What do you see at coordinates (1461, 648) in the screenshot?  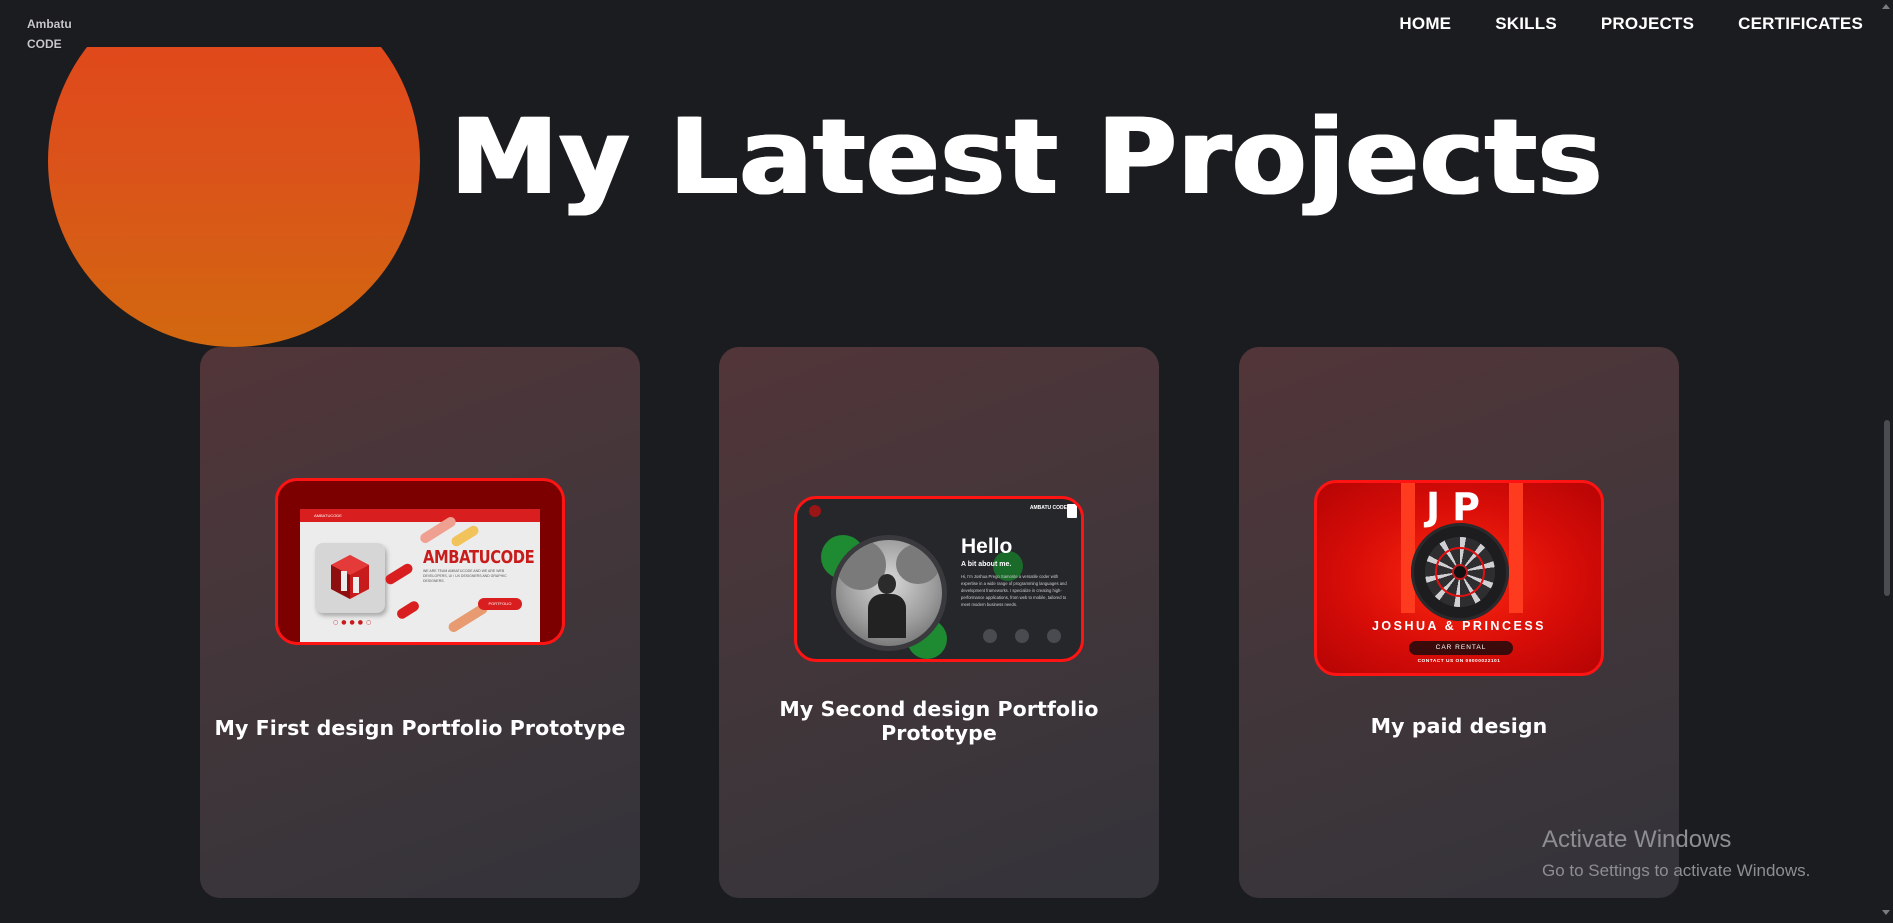 I see `thumbnail-tag: CAR RENTAL` at bounding box center [1461, 648].